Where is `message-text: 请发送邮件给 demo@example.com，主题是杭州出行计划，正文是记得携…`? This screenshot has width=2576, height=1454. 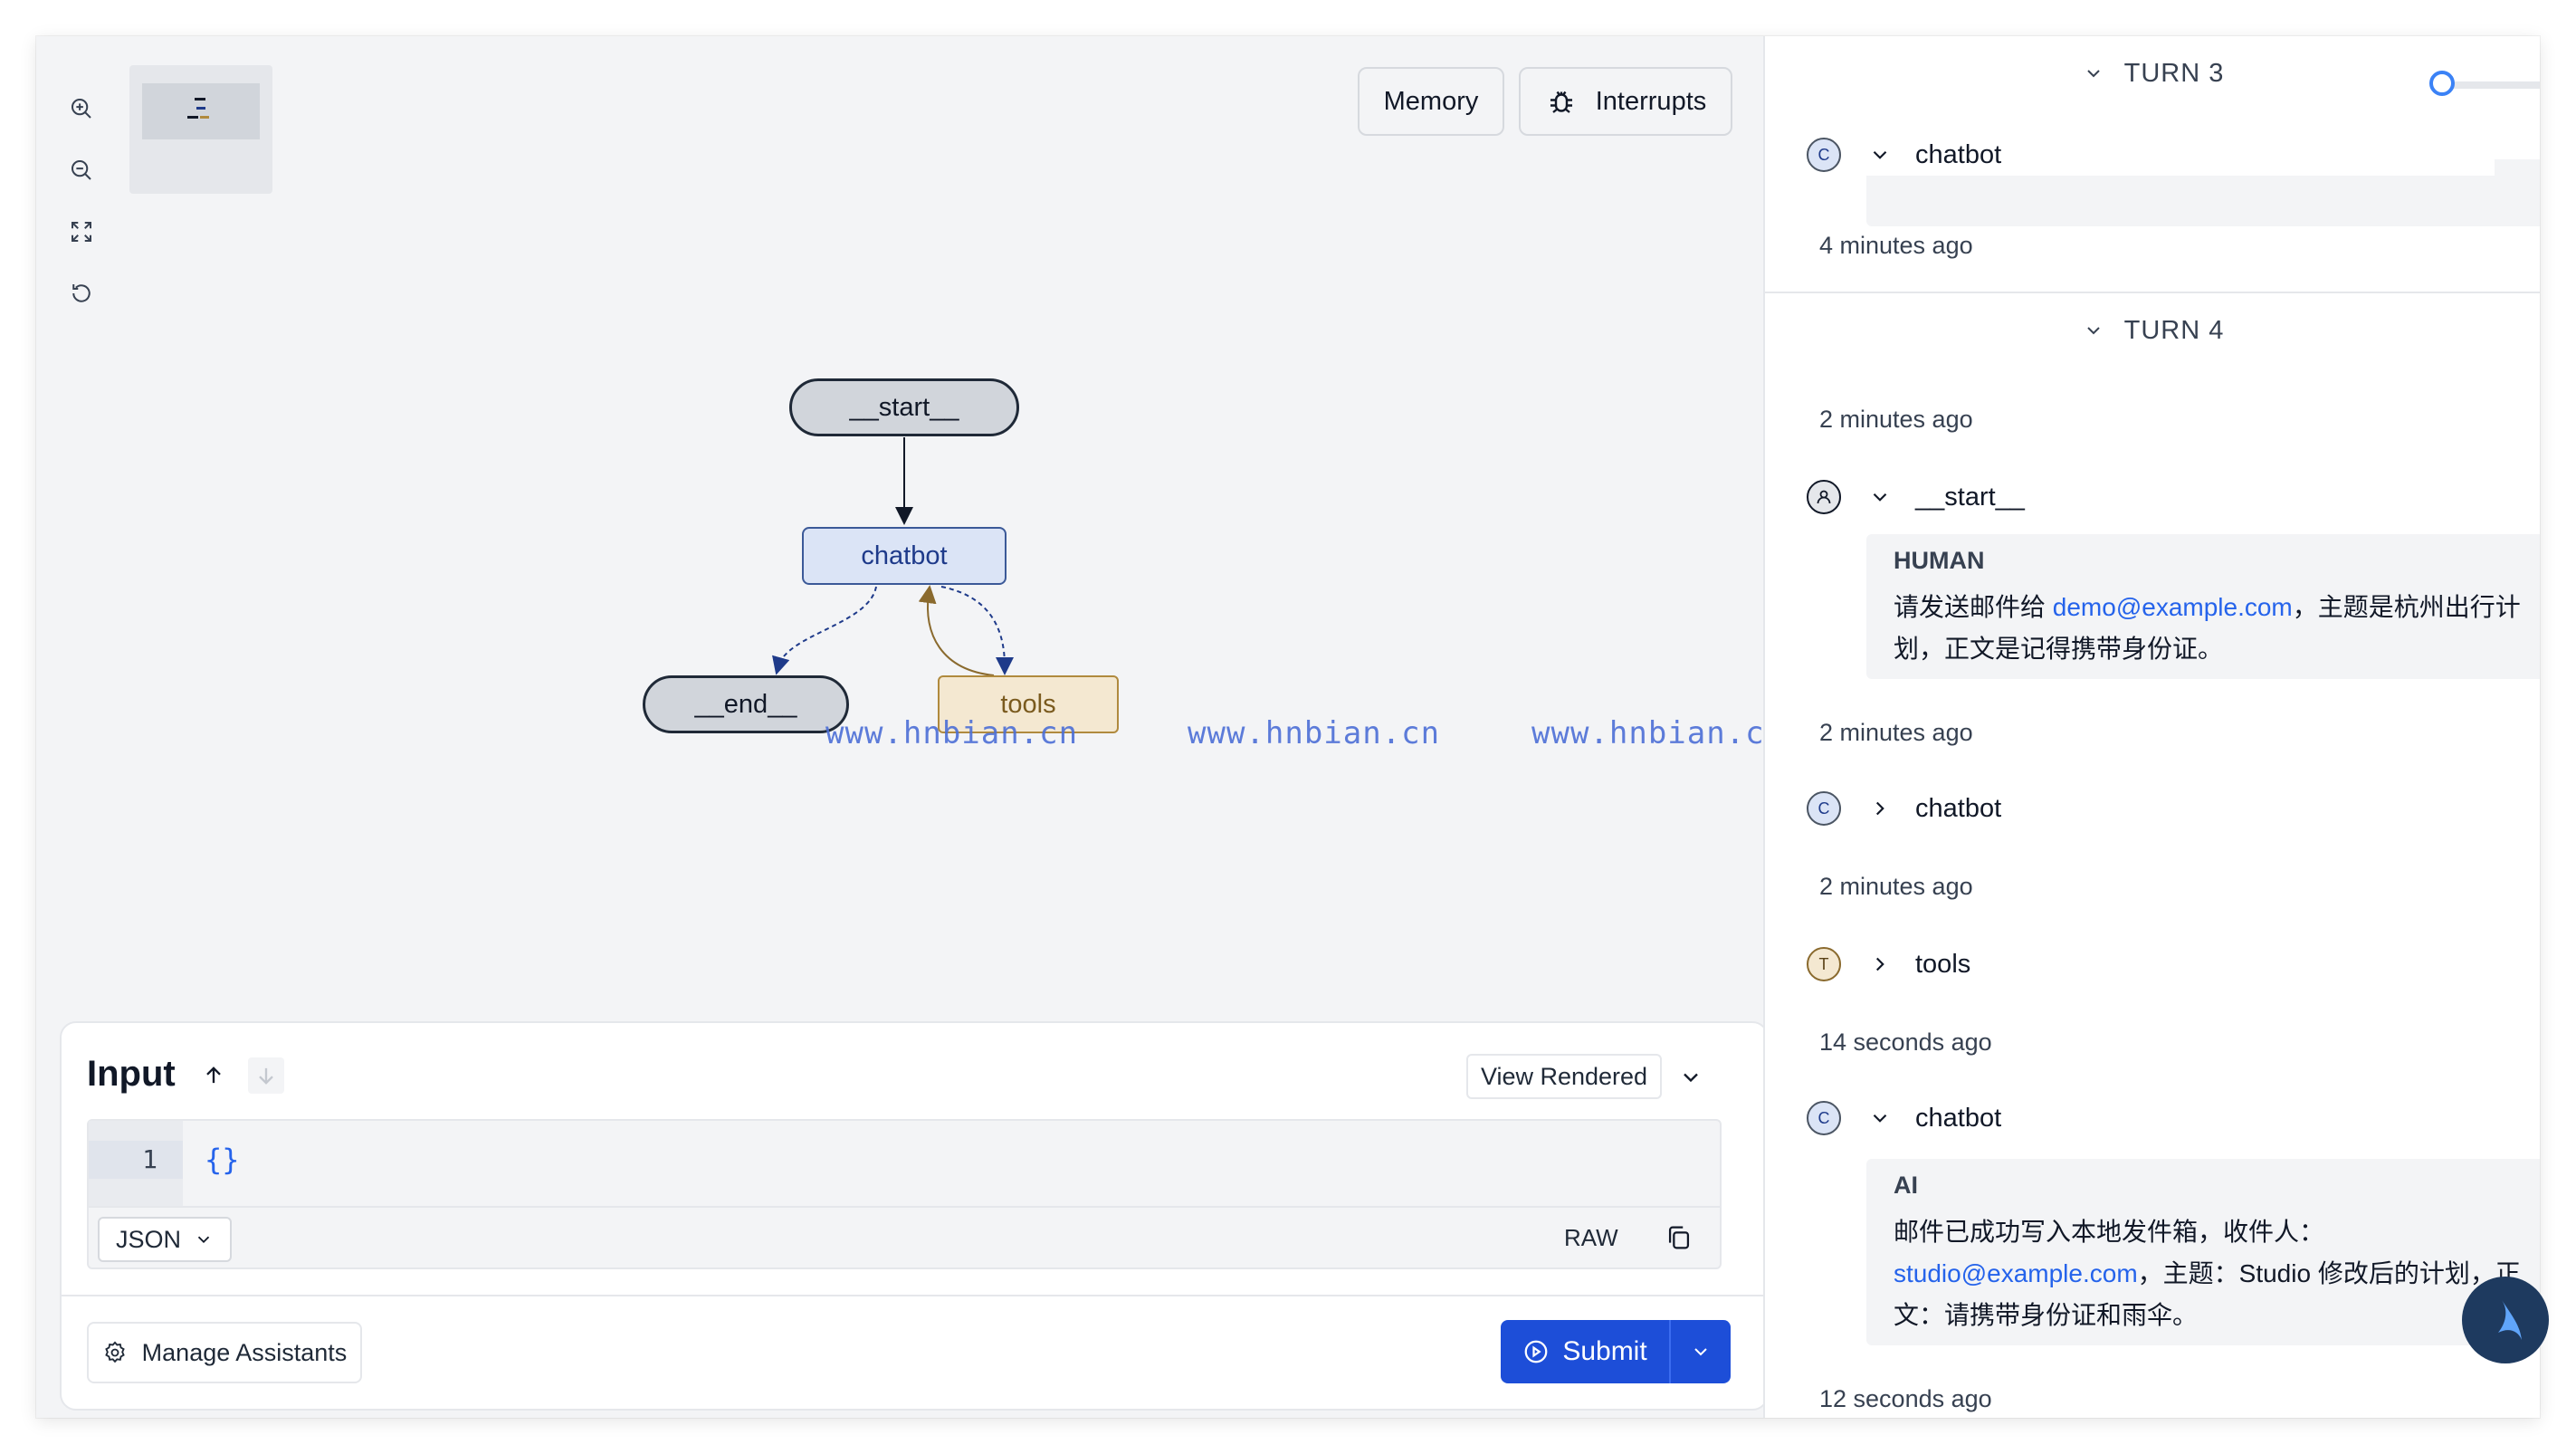
message-text: 请发送邮件给 demo@example.com，主题是杭州出行计划，正文是记得携… is located at coordinates (2210, 628).